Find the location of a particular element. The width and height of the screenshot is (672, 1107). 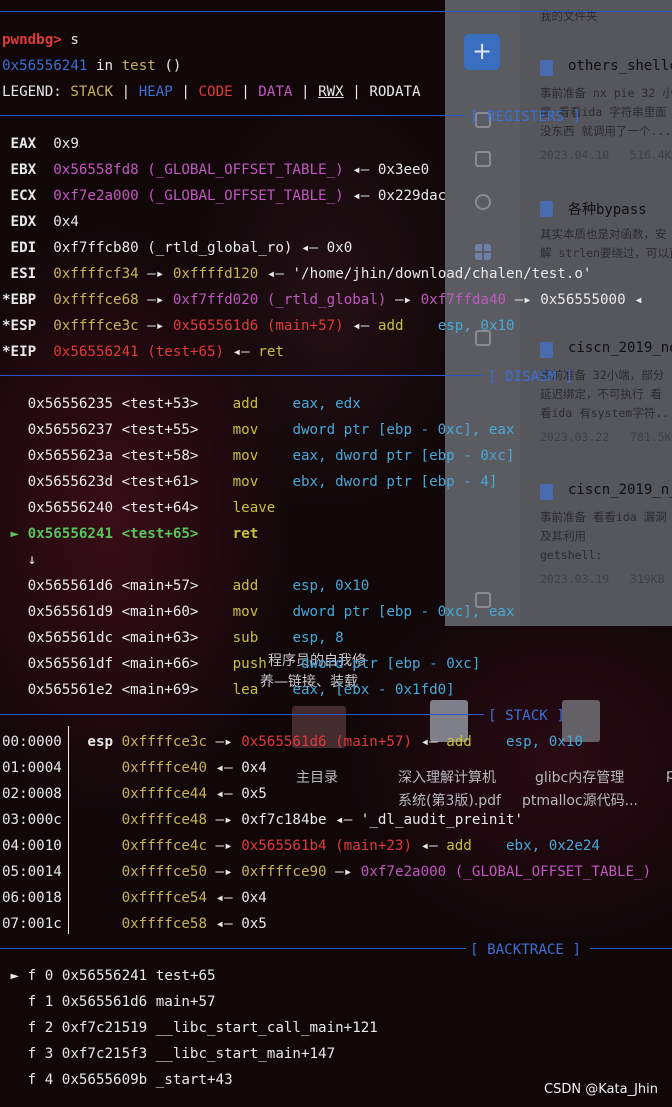

backtrace-row: f 4 0x5655609b _start+43 is located at coordinates (130, 1080).